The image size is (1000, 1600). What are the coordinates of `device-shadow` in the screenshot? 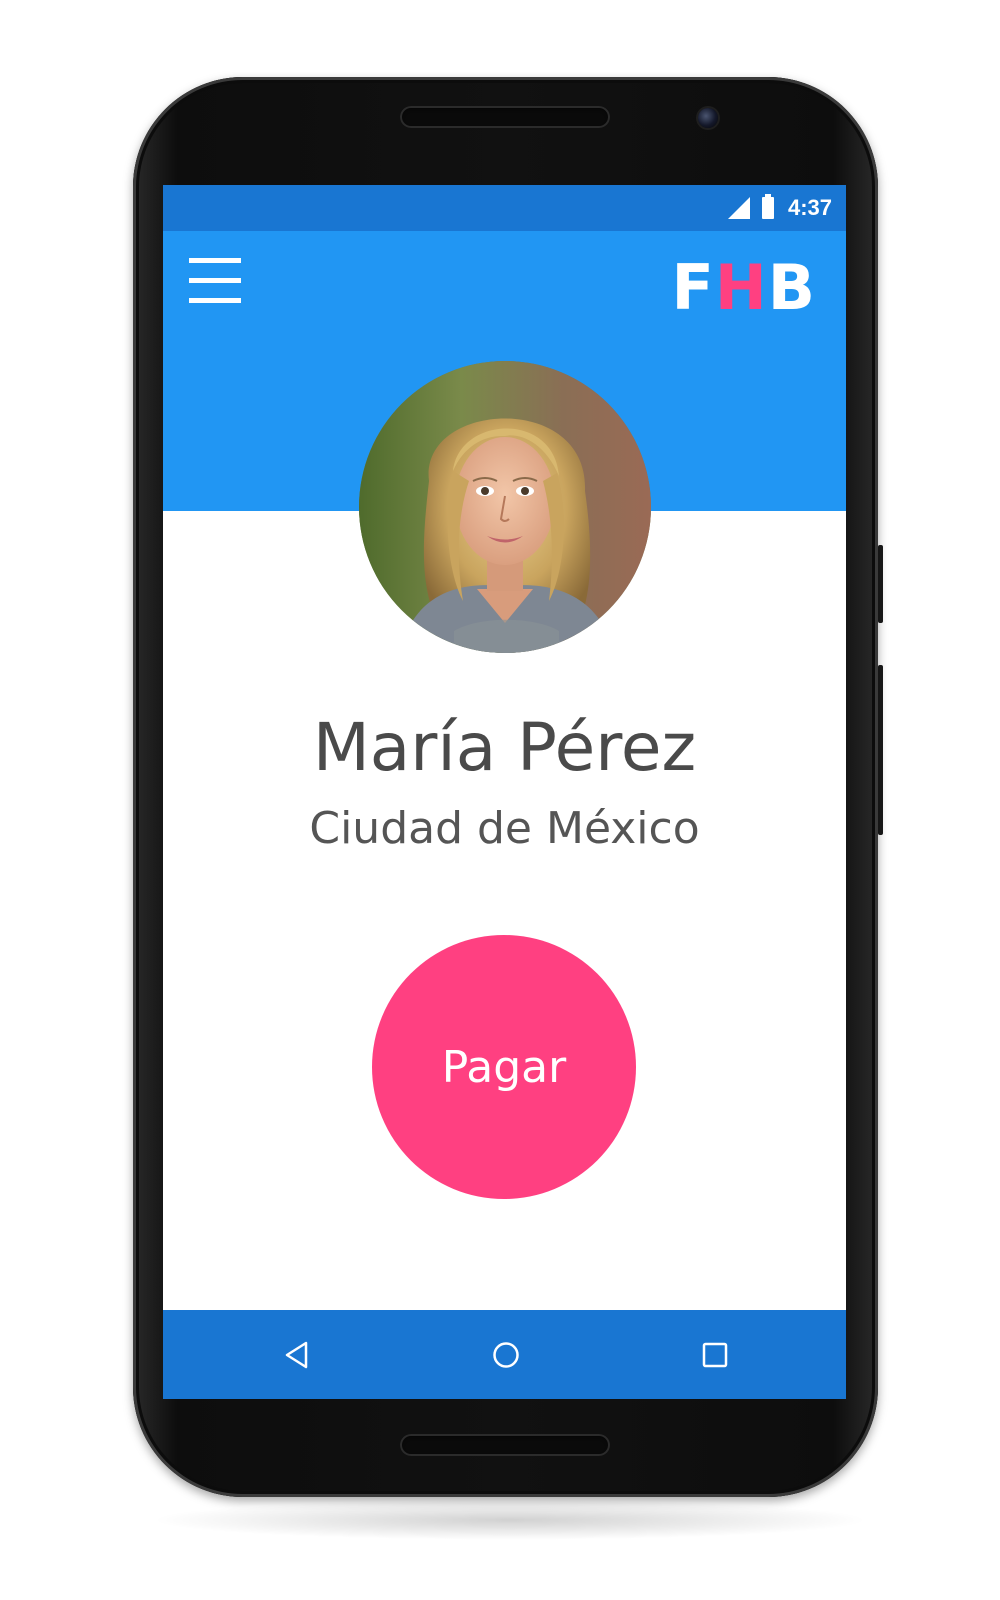 It's located at (510, 1520).